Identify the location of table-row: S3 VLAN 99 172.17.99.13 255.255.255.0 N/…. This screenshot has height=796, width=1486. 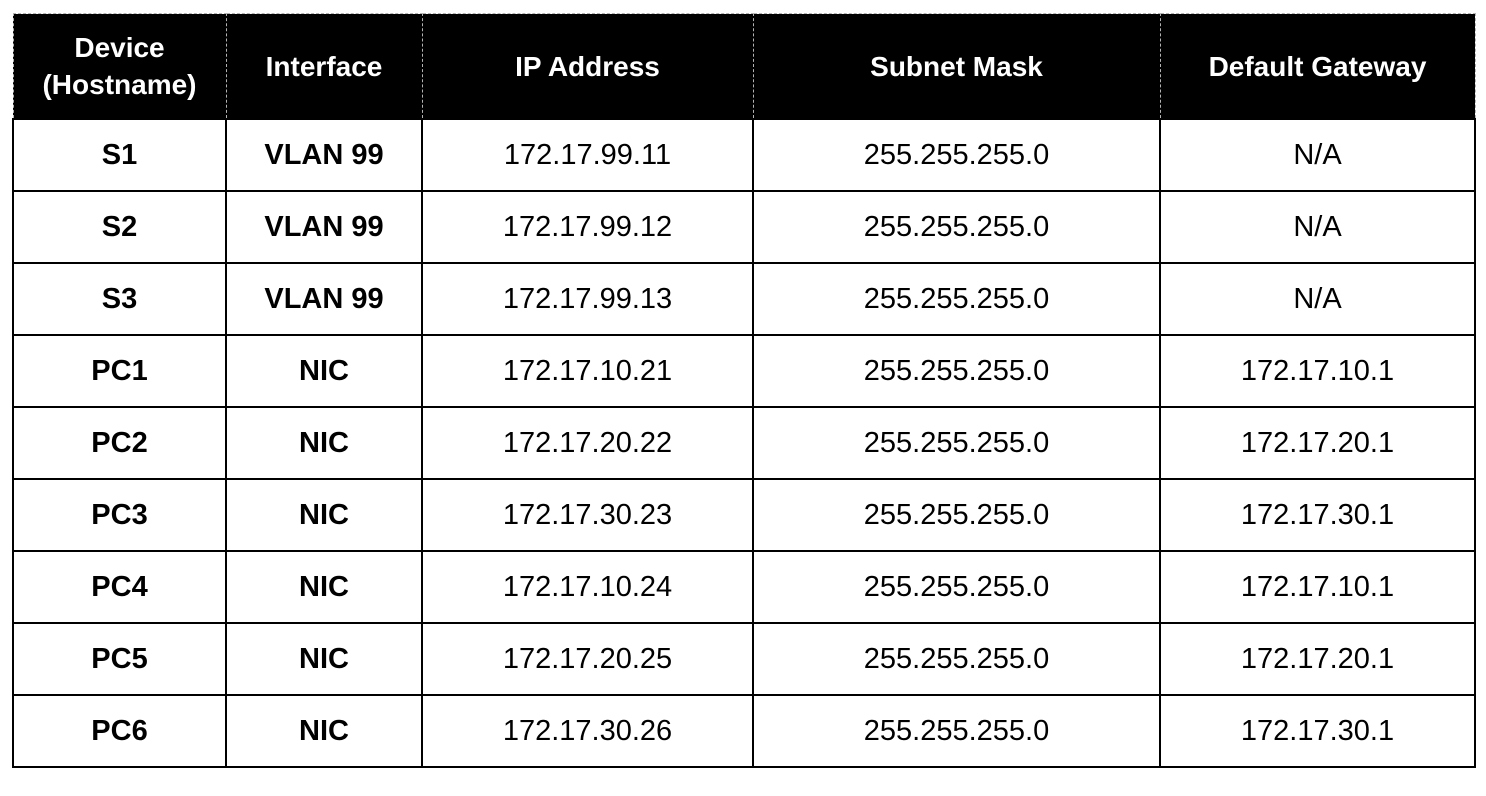
(744, 299).